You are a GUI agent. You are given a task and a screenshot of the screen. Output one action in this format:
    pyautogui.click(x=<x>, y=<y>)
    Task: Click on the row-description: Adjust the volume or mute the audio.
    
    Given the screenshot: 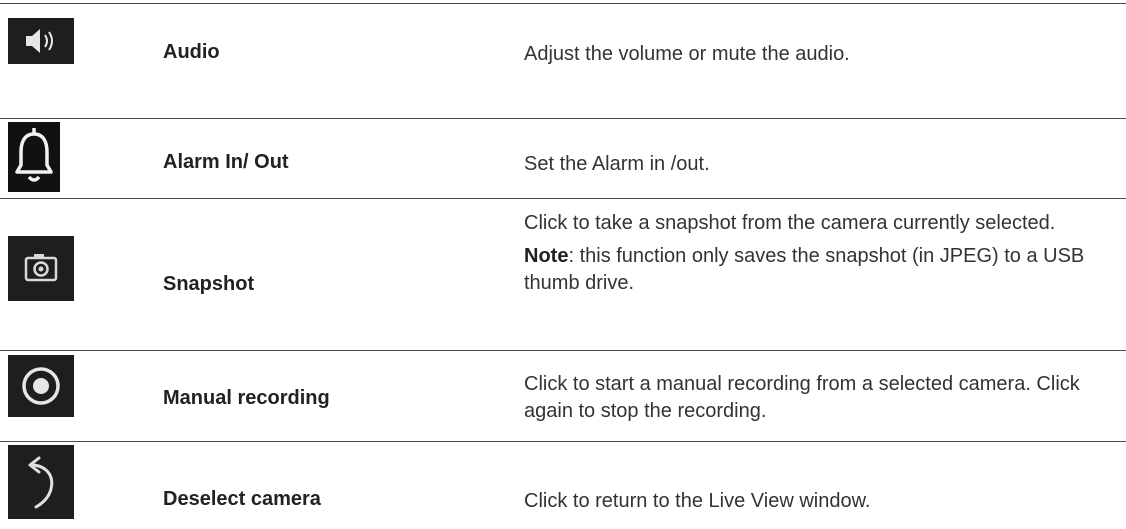 What is the action you would take?
    pyautogui.click(x=822, y=54)
    